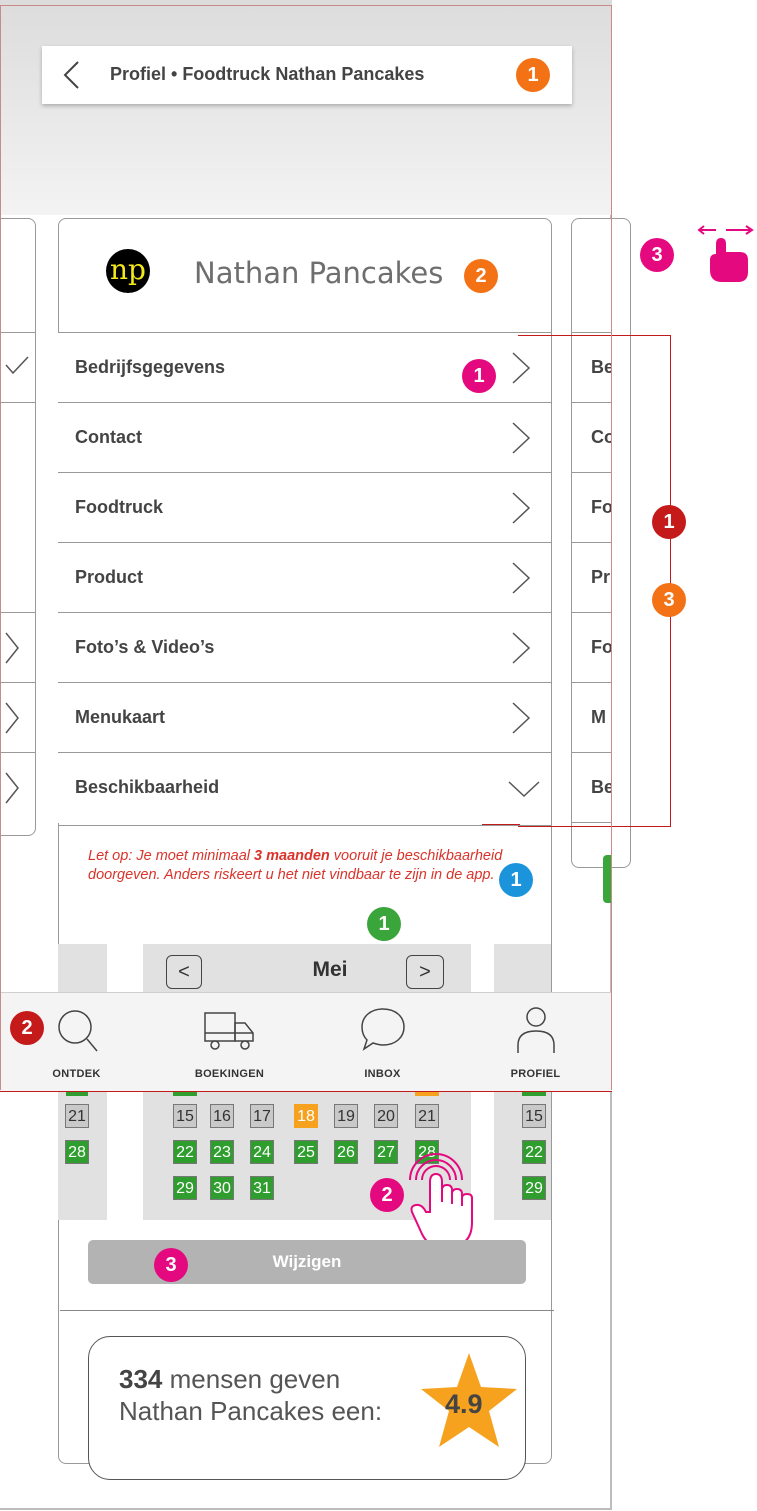 Image resolution: width=757 pixels, height=1511 pixels. I want to click on check-icon, so click(17, 365).